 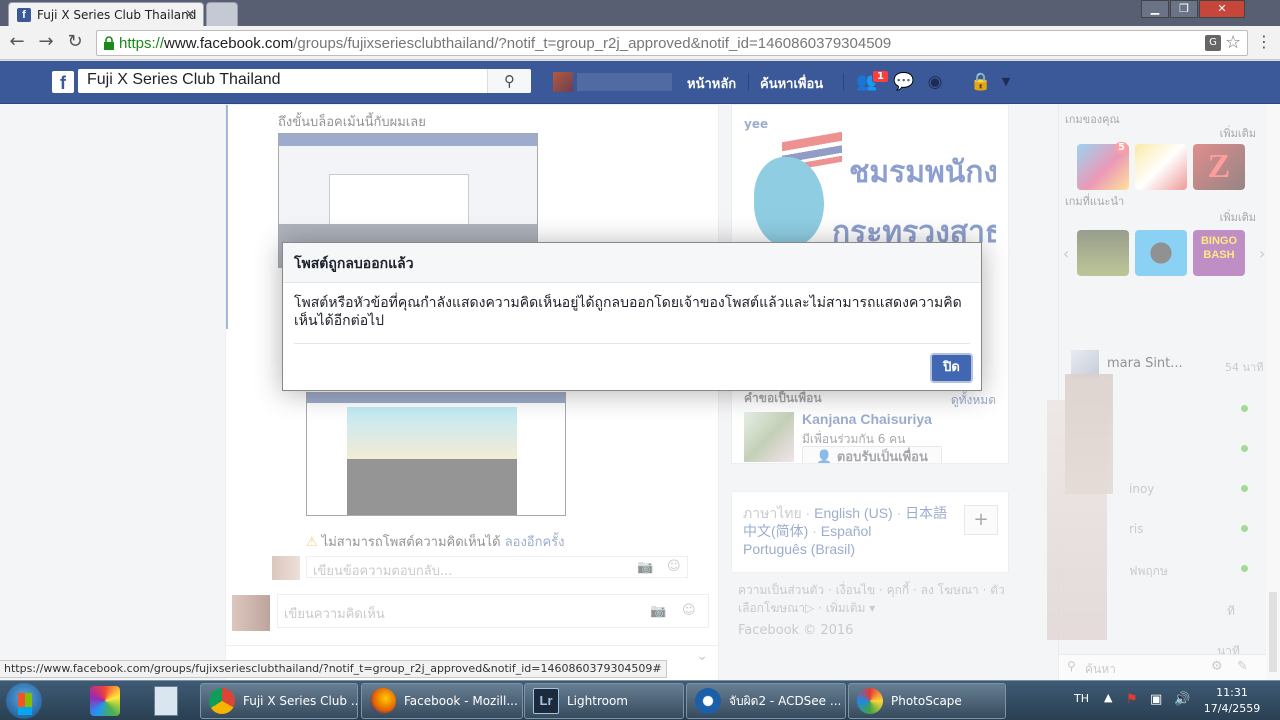 What do you see at coordinates (1184, 9) in the screenshot?
I see `window-maximize-button: ❐` at bounding box center [1184, 9].